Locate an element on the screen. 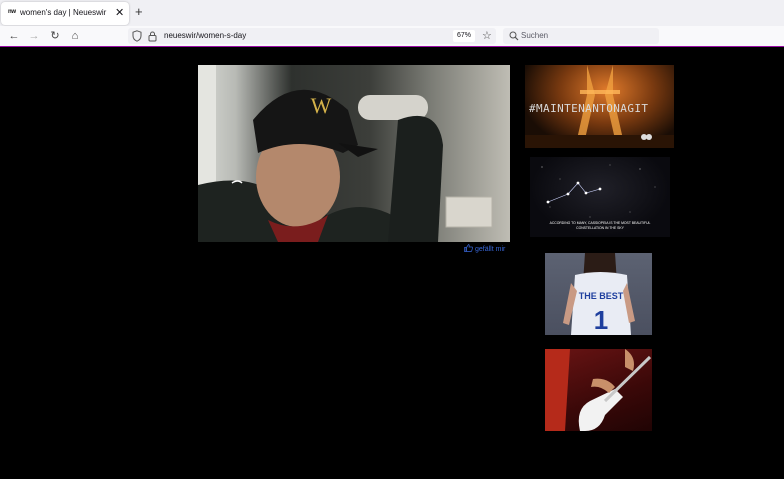 Image resolution: width=784 pixels, height=479 pixels. tracking-protection-shield-icon is located at coordinates (137, 36).